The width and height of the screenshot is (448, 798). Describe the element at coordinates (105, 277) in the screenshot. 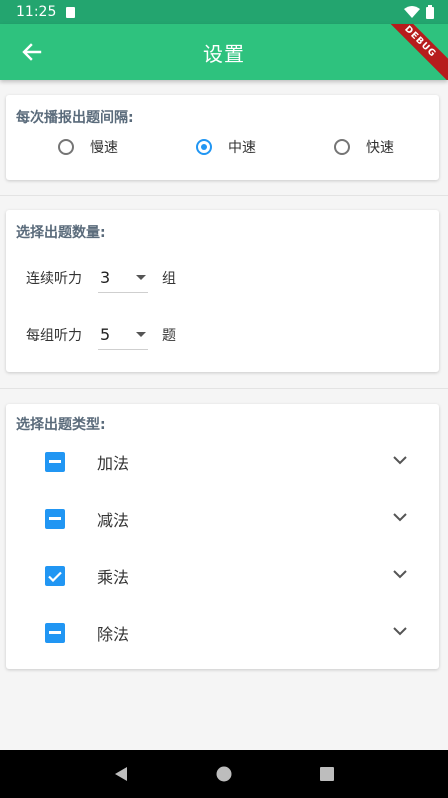

I see `dropdown-value: 3` at that location.